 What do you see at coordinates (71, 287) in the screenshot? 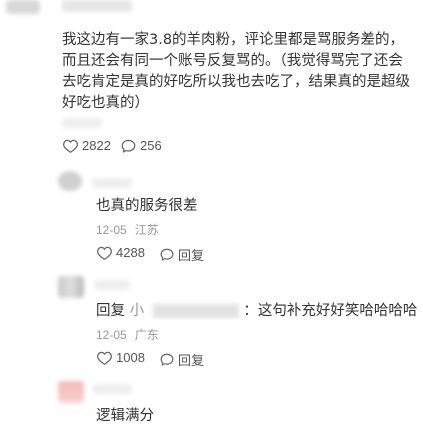
I see `reply2-avatar` at bounding box center [71, 287].